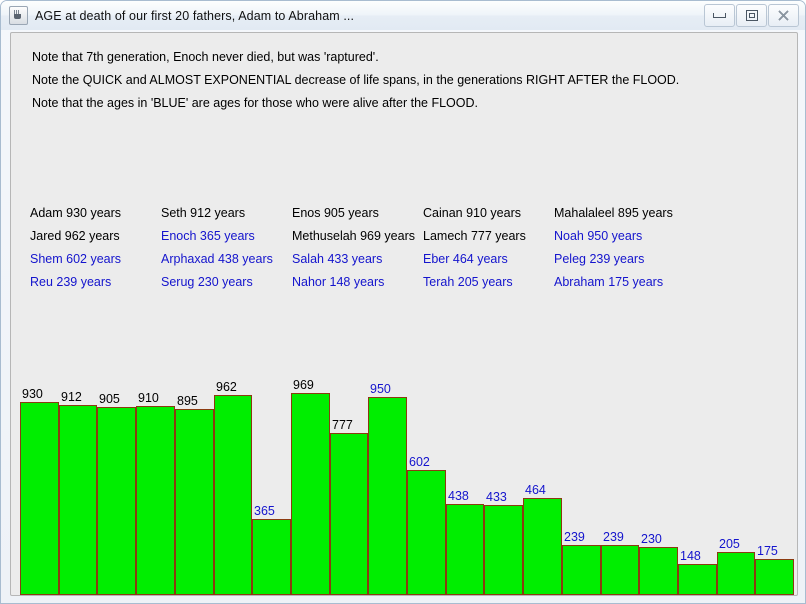  I want to click on java-coffee-cup-icon, so click(18, 15).